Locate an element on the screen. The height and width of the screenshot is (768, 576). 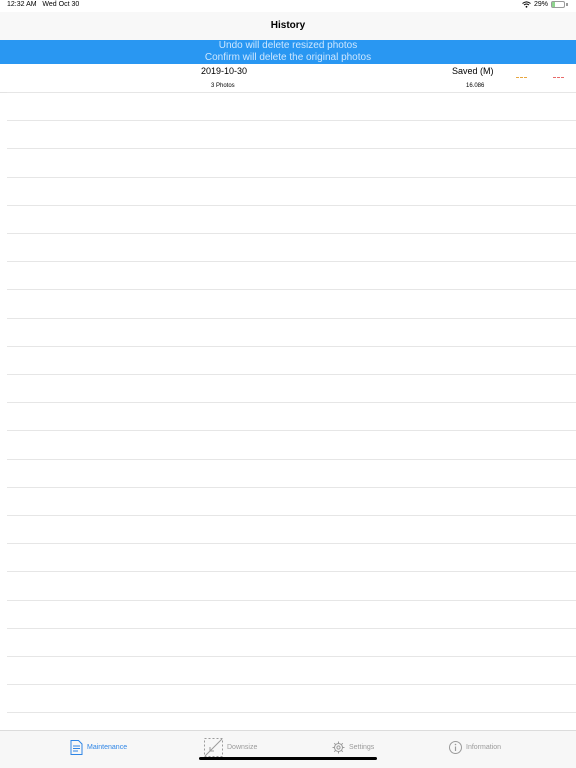
home-indicator is located at coordinates (288, 758).